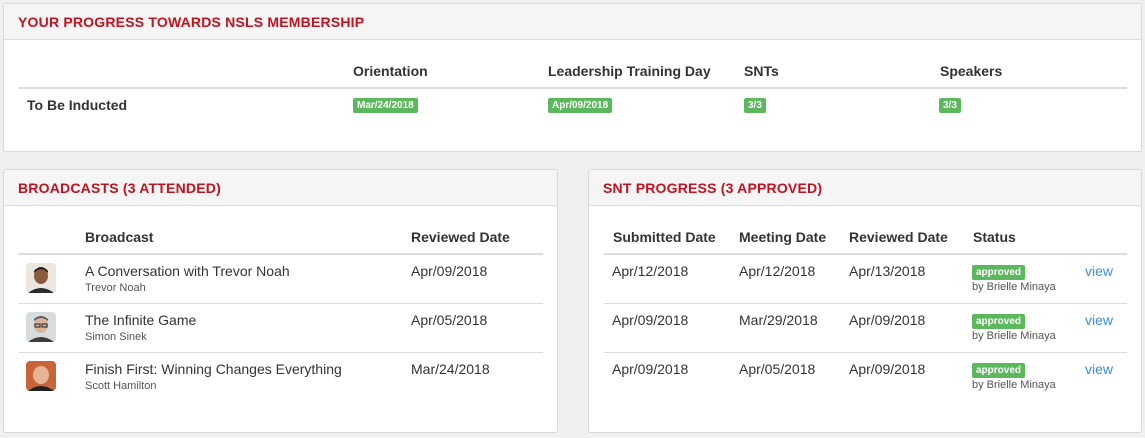  Describe the element at coordinates (761, 71) in the screenshot. I see `column-header-snts: SNTs` at that location.